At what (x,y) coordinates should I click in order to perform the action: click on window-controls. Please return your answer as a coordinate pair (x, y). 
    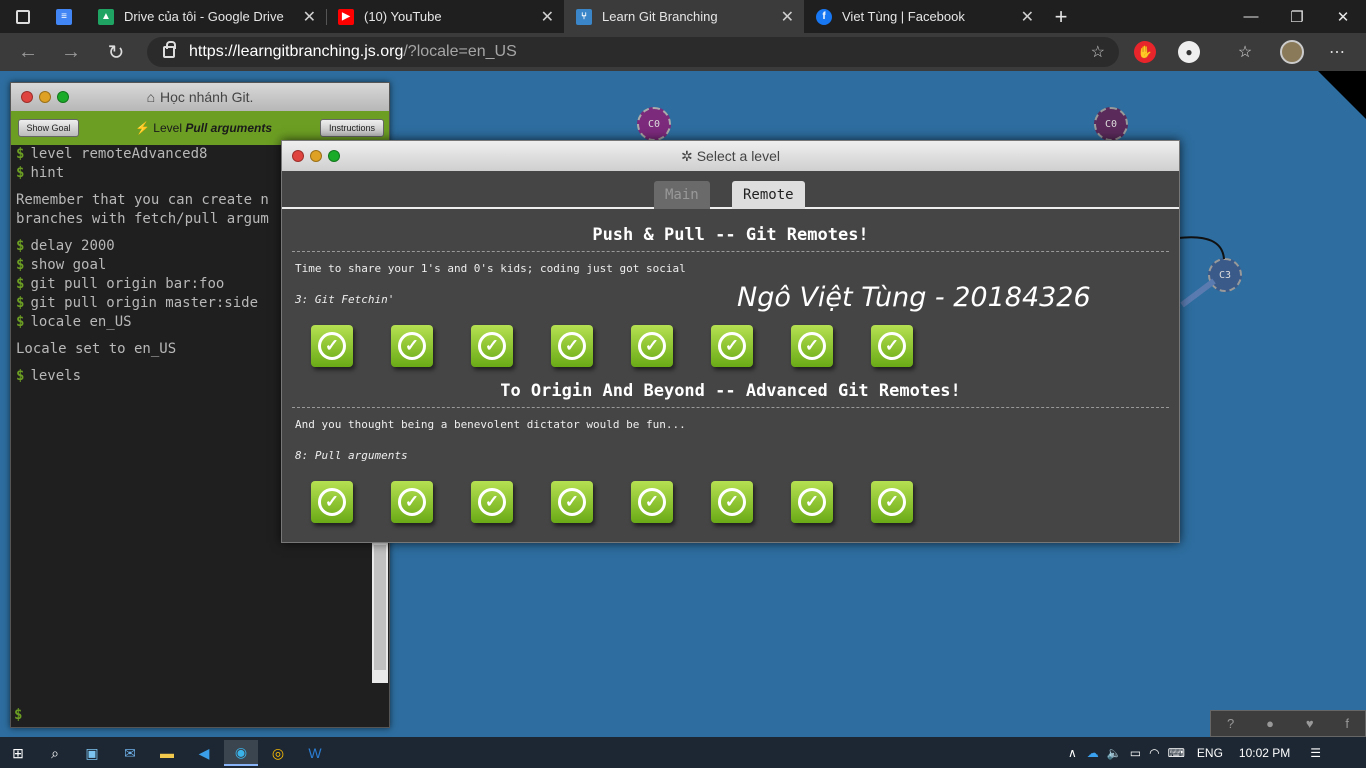
    Looking at the image, I should click on (45, 97).